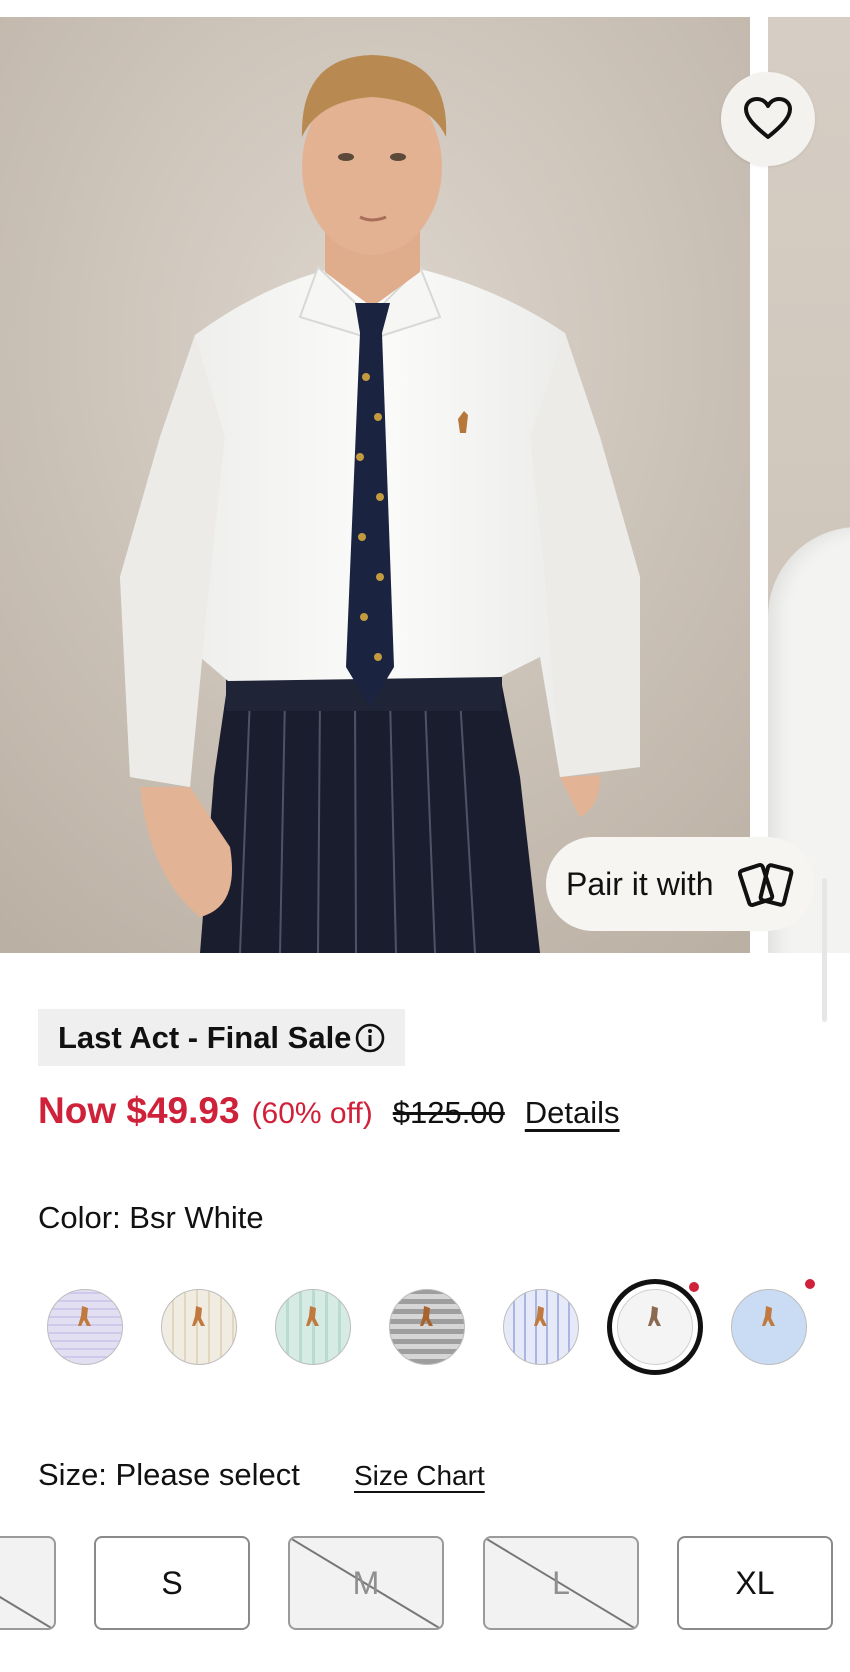  I want to click on scrollbar, so click(824, 950).